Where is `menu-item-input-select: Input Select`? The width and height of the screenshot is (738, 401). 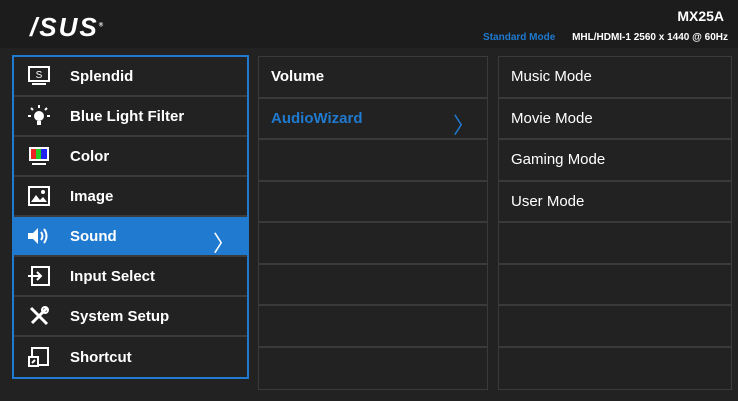
menu-item-input-select: Input Select is located at coordinates (130, 277).